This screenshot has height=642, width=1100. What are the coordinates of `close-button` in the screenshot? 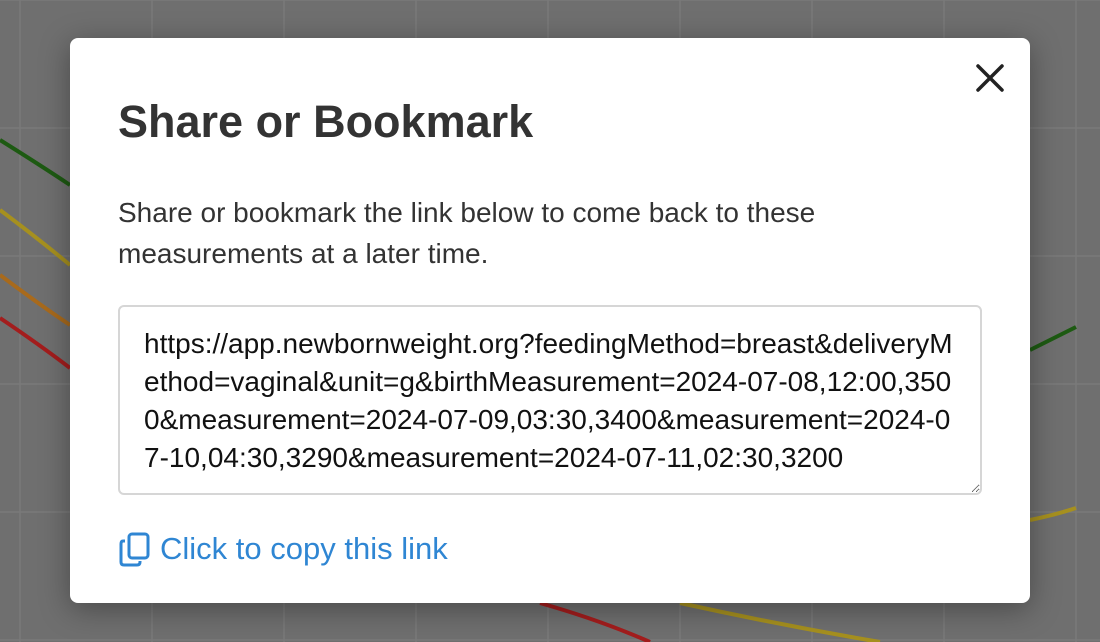 It's located at (990, 78).